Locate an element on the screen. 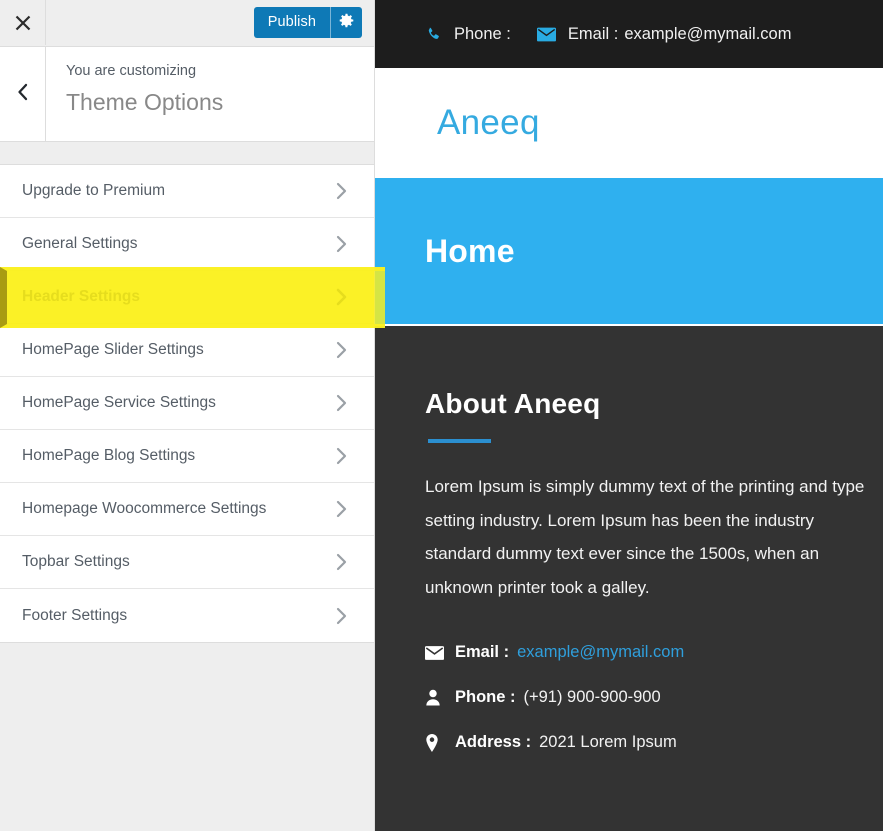 Image resolution: width=883 pixels, height=831 pixels. sidebar-item-general-settings: General Settings is located at coordinates (187, 244).